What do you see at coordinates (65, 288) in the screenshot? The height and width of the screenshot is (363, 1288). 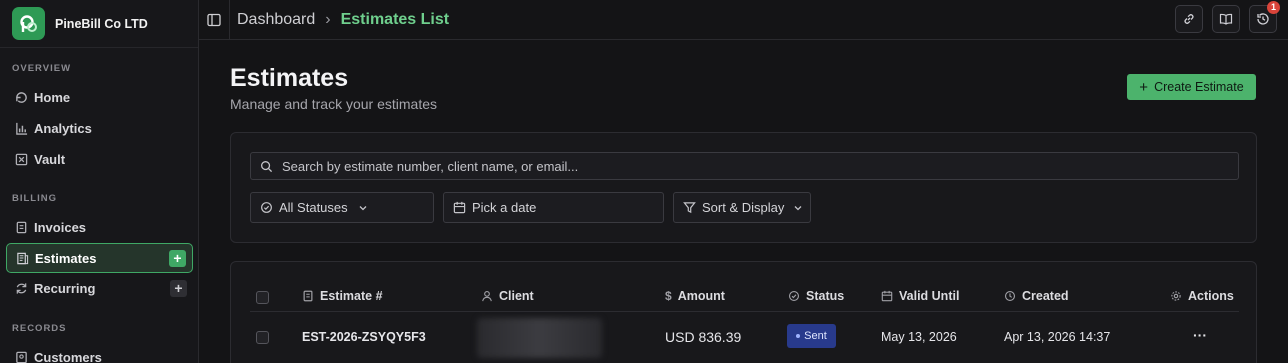 I see `sidebar-item-label: Recurring` at bounding box center [65, 288].